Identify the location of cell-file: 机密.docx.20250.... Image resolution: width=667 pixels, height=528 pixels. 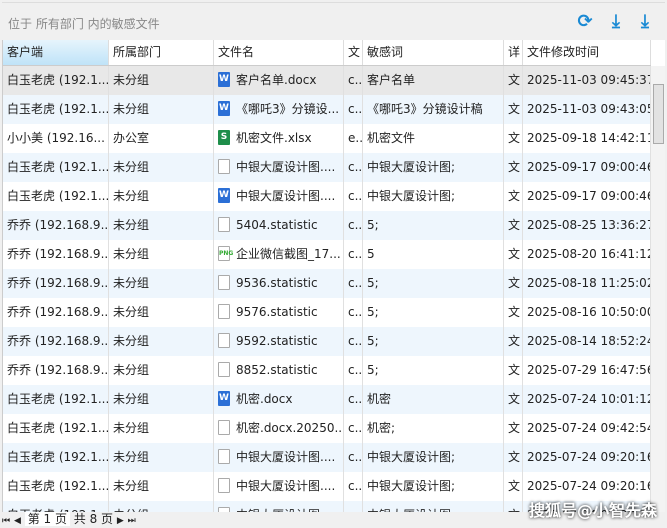
(279, 428).